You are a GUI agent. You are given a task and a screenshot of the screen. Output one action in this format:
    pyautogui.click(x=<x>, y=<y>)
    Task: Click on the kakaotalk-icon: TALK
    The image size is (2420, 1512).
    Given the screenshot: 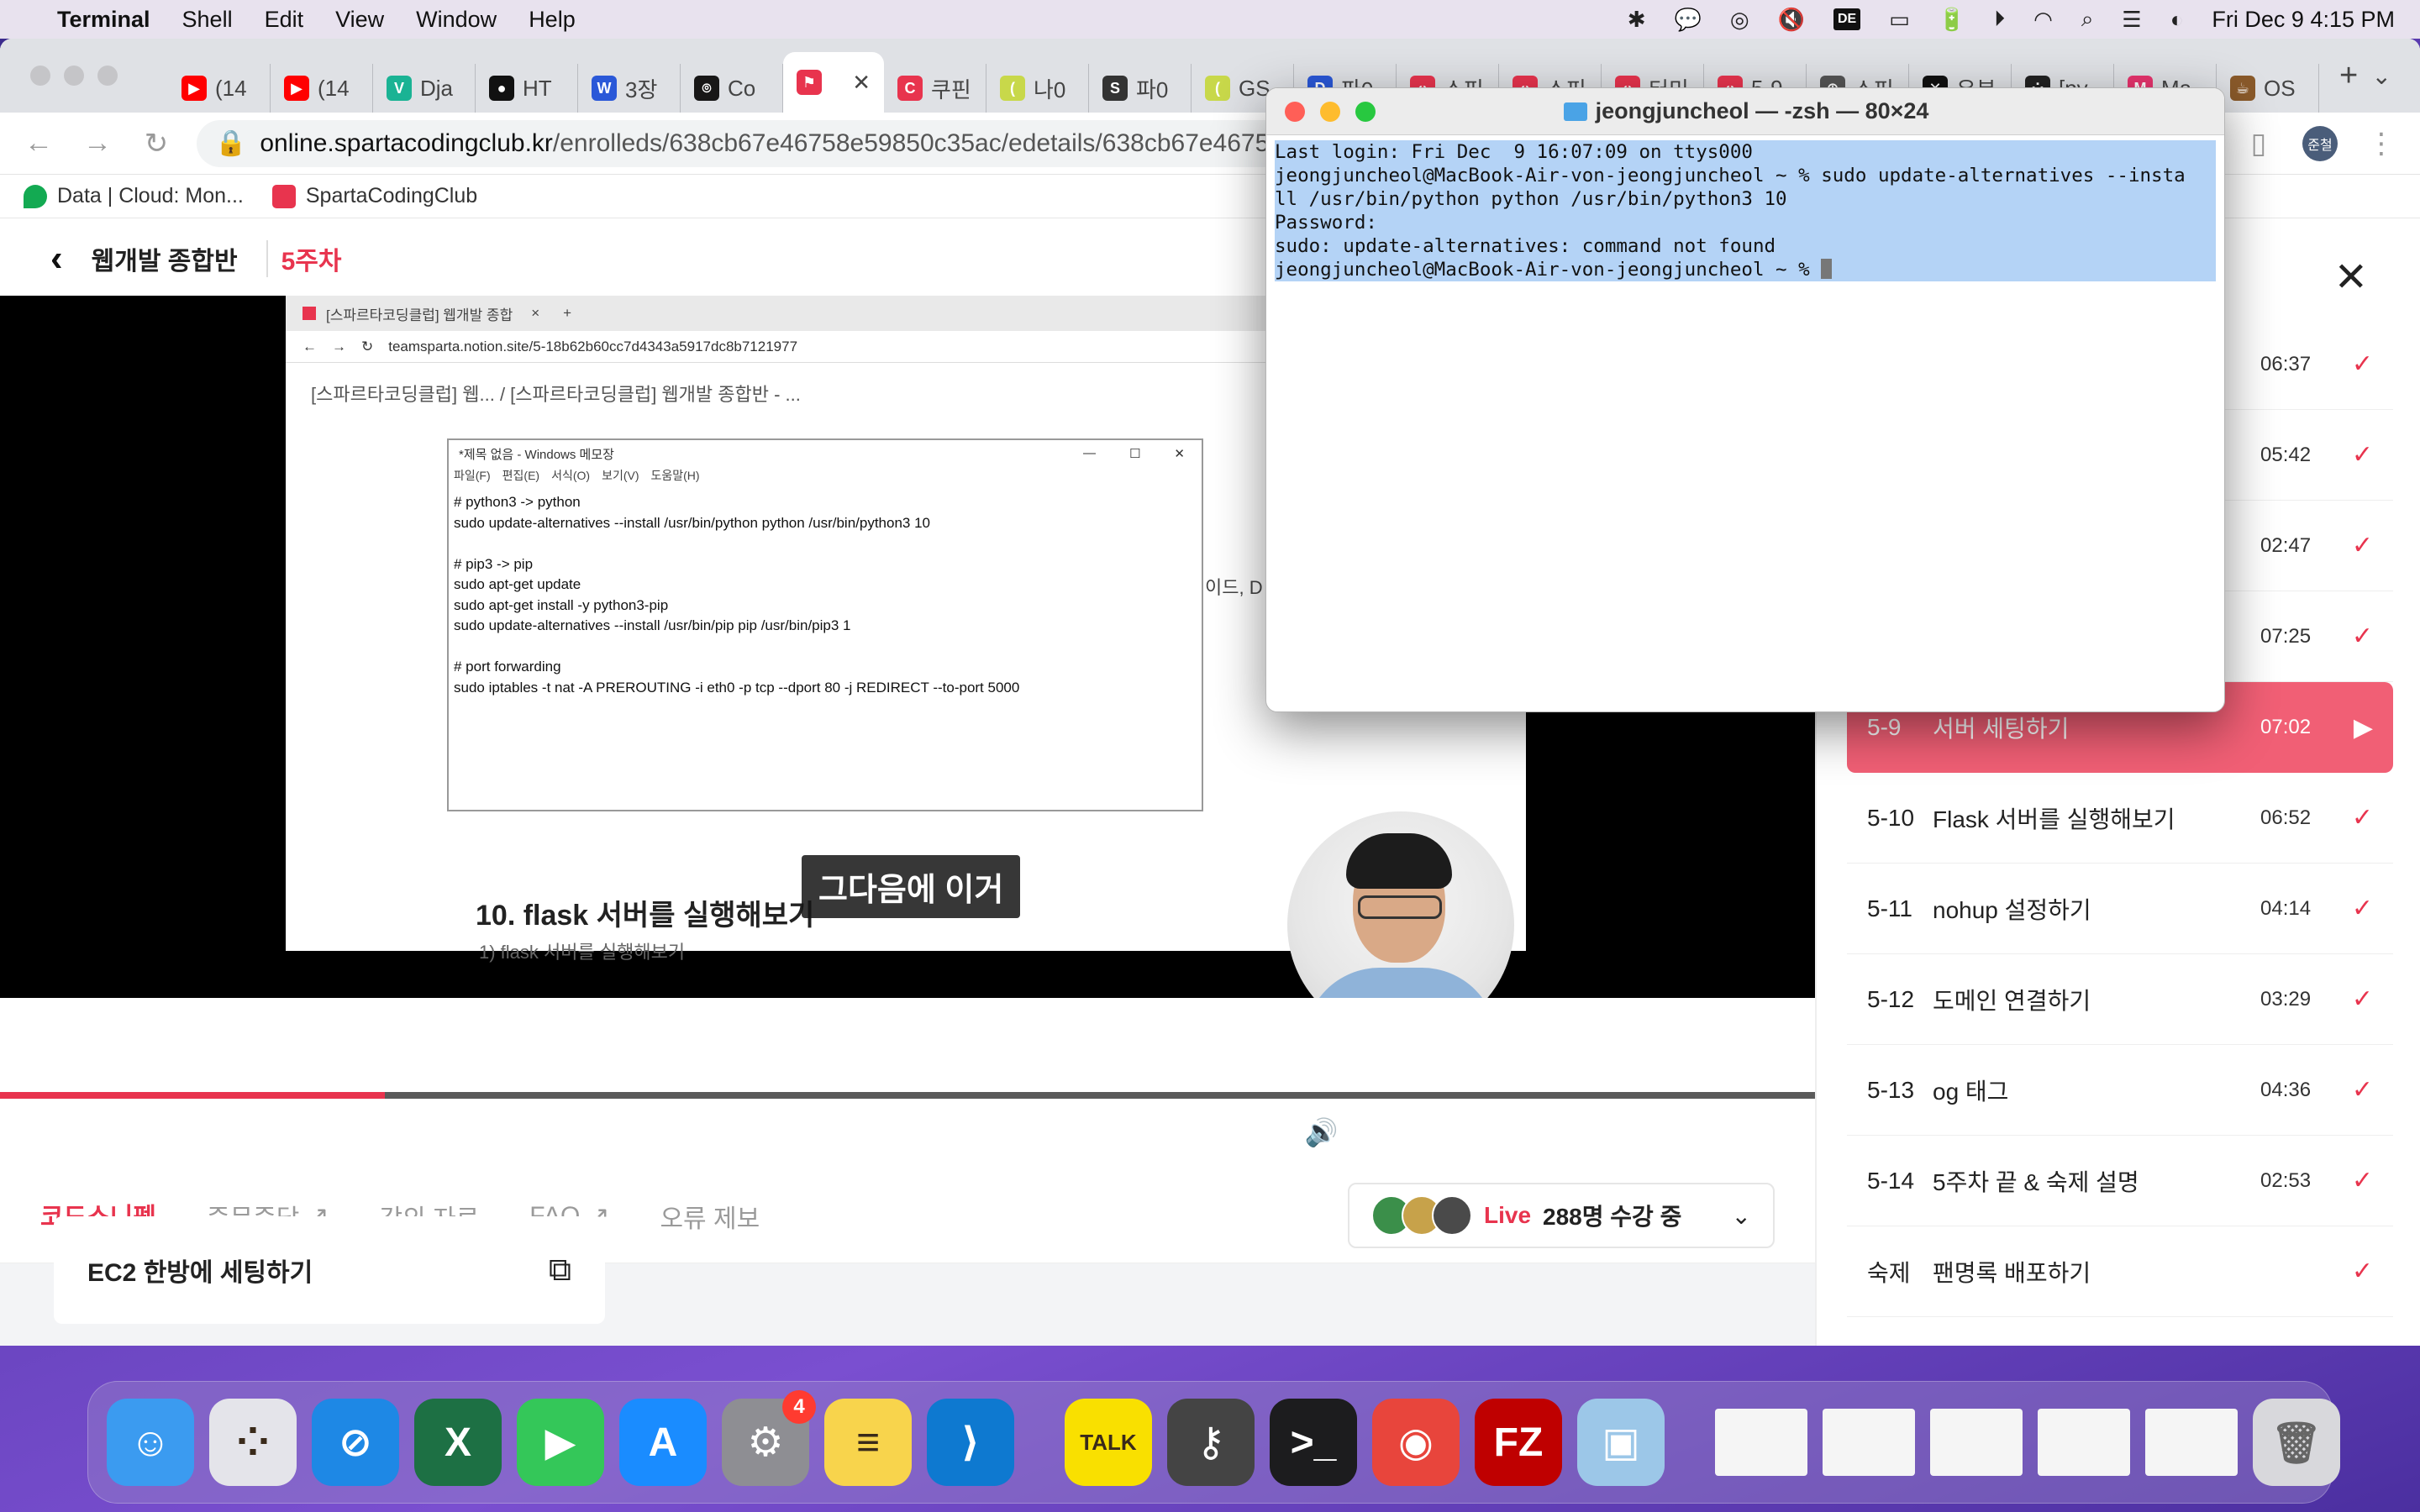 What is the action you would take?
    pyautogui.click(x=1108, y=1442)
    